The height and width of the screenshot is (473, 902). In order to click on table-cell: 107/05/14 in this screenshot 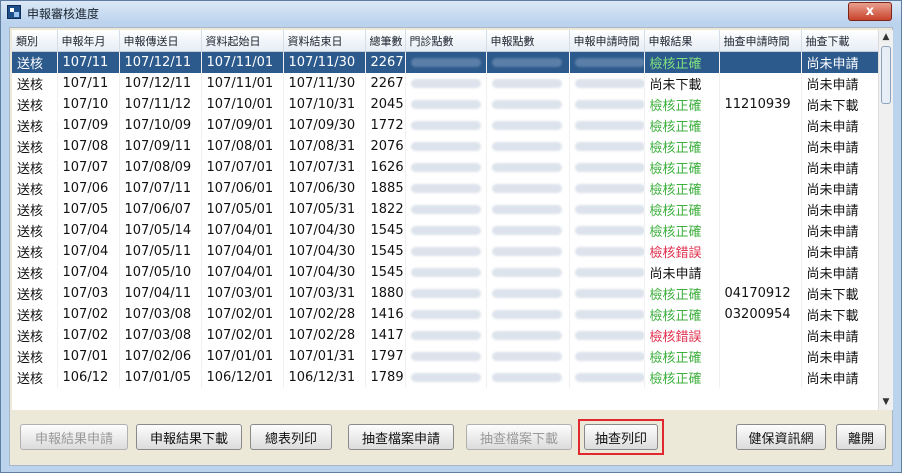, I will do `click(160, 230)`.